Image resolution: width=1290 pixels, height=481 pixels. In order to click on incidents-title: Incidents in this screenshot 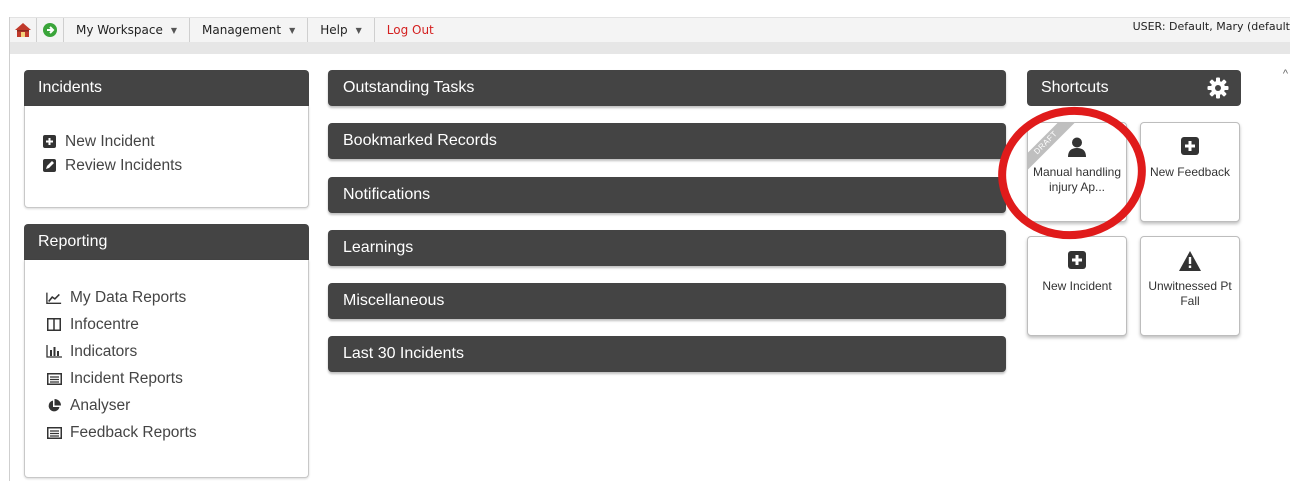, I will do `click(70, 87)`.